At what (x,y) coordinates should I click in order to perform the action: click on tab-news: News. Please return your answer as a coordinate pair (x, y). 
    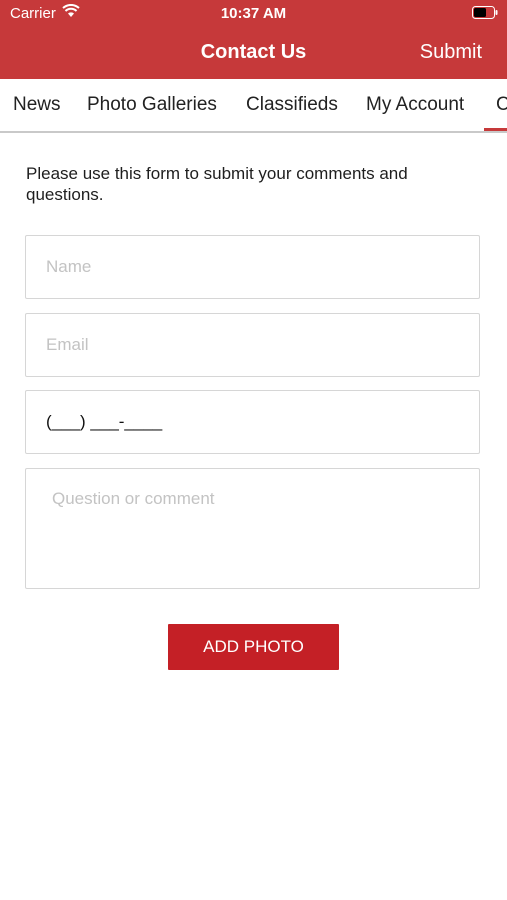
    Looking at the image, I should click on (37, 105).